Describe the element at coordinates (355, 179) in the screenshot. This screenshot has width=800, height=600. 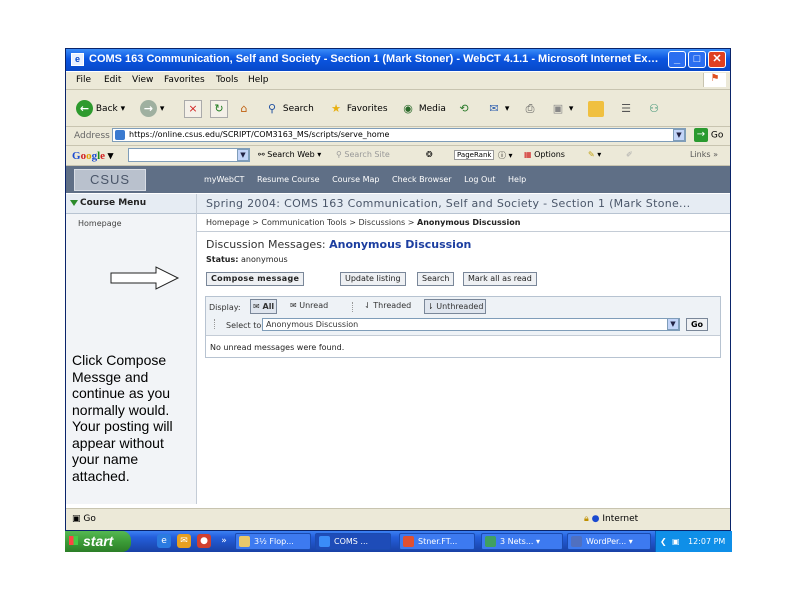
I see `nav-course-map: Course Map` at that location.